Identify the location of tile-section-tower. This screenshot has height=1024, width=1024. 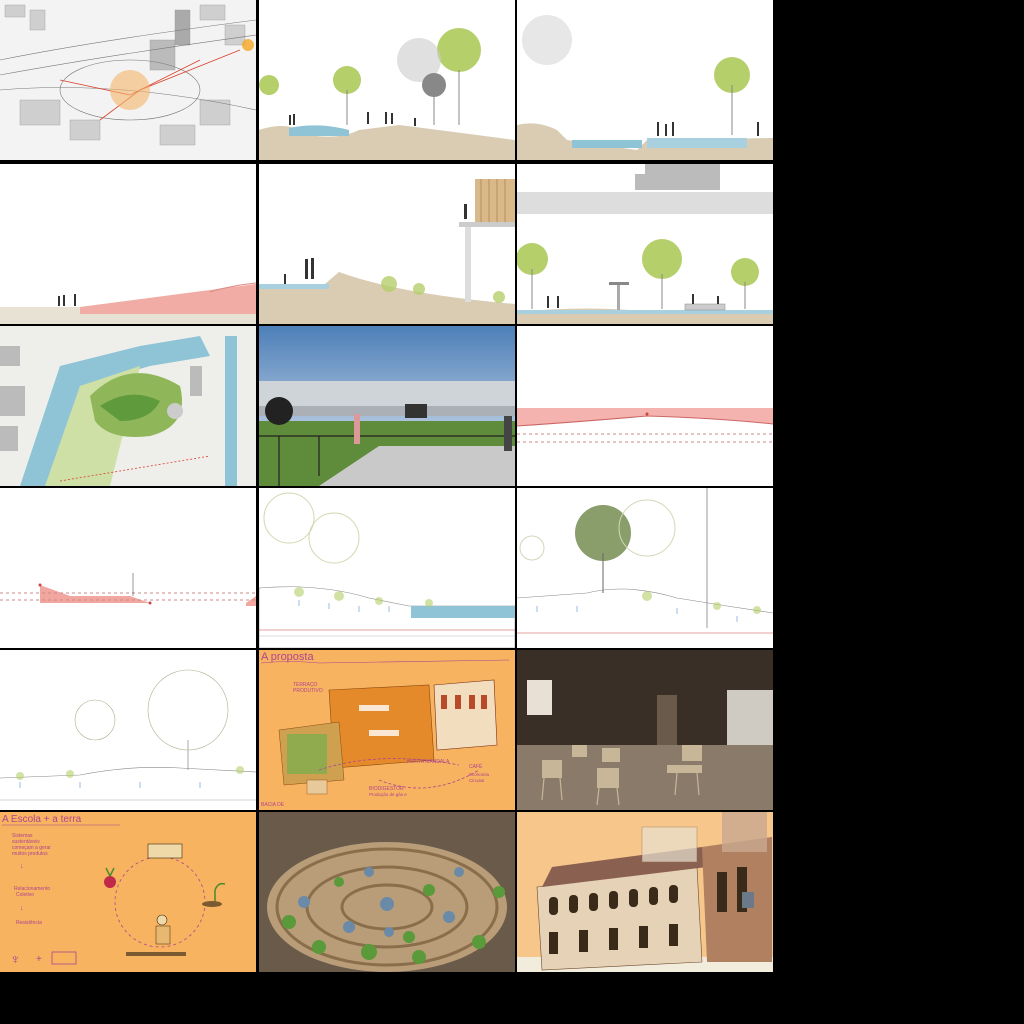
(387, 244).